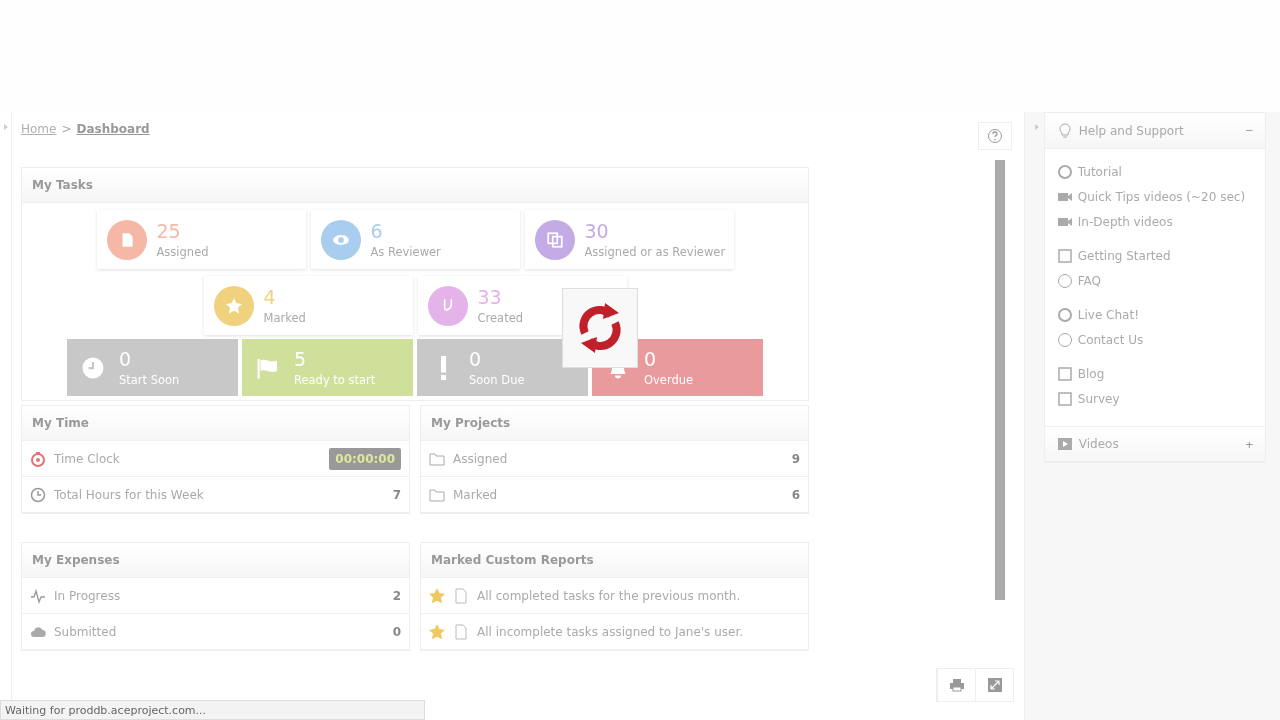 The height and width of the screenshot is (720, 1280). Describe the element at coordinates (1154, 221) in the screenshot. I see `help-link: In-Depth videos` at that location.